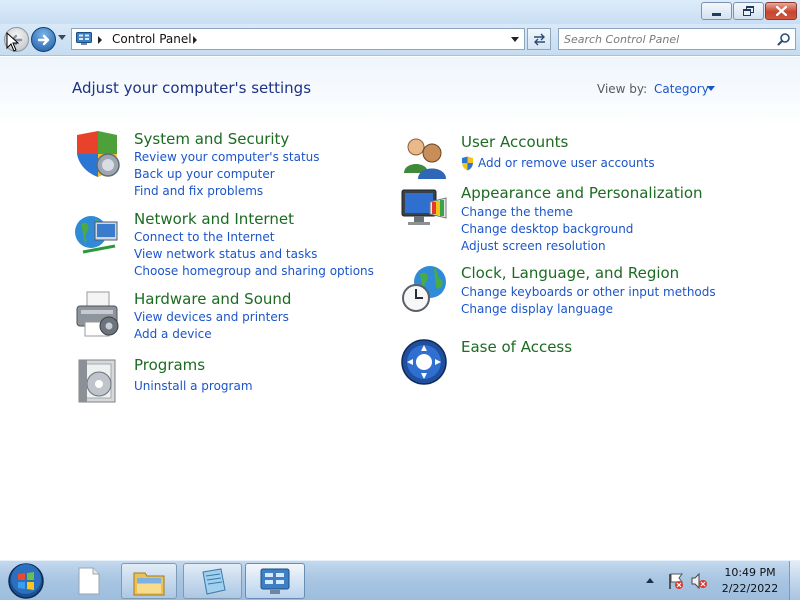 This screenshot has height=600, width=800. I want to click on link-change-theme: Change the theme, so click(517, 212).